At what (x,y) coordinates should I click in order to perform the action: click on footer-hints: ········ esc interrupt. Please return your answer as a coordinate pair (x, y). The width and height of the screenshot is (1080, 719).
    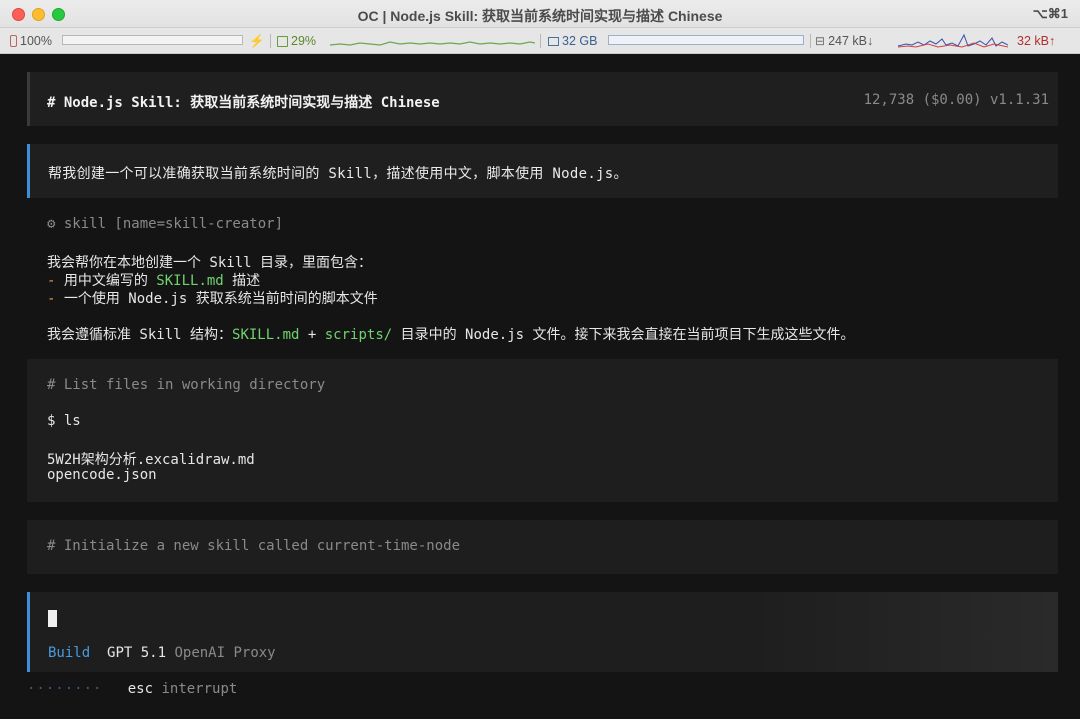
    Looking at the image, I should click on (132, 689).